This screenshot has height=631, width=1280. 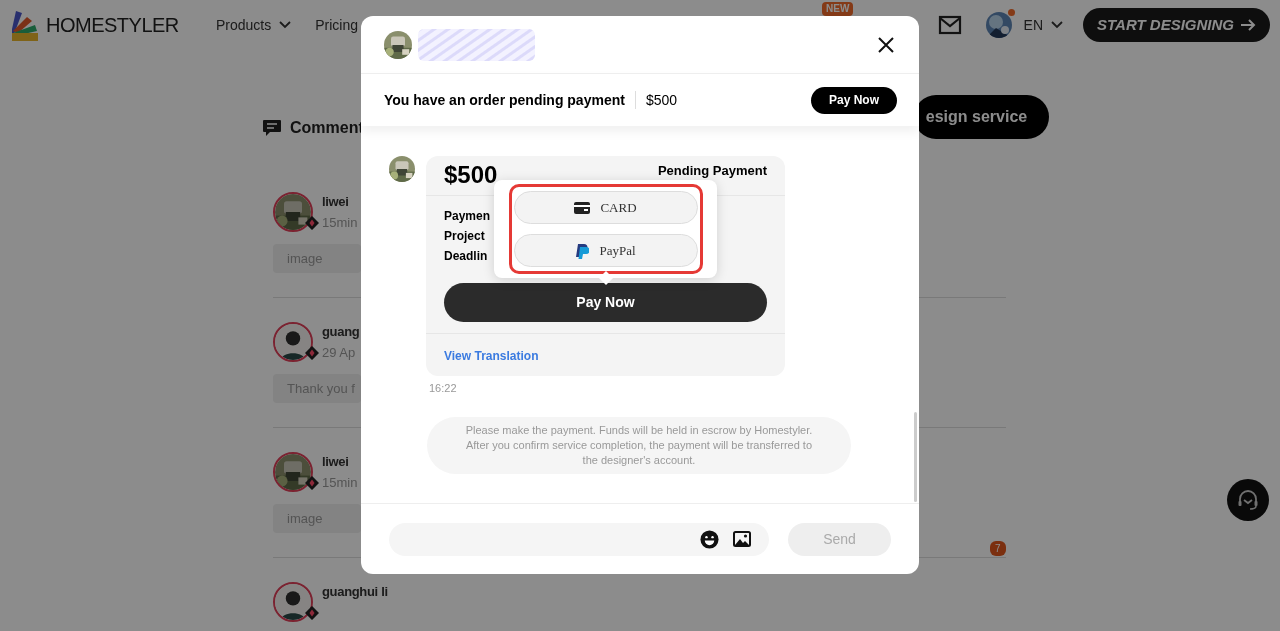 What do you see at coordinates (582, 207) in the screenshot?
I see `card-icon` at bounding box center [582, 207].